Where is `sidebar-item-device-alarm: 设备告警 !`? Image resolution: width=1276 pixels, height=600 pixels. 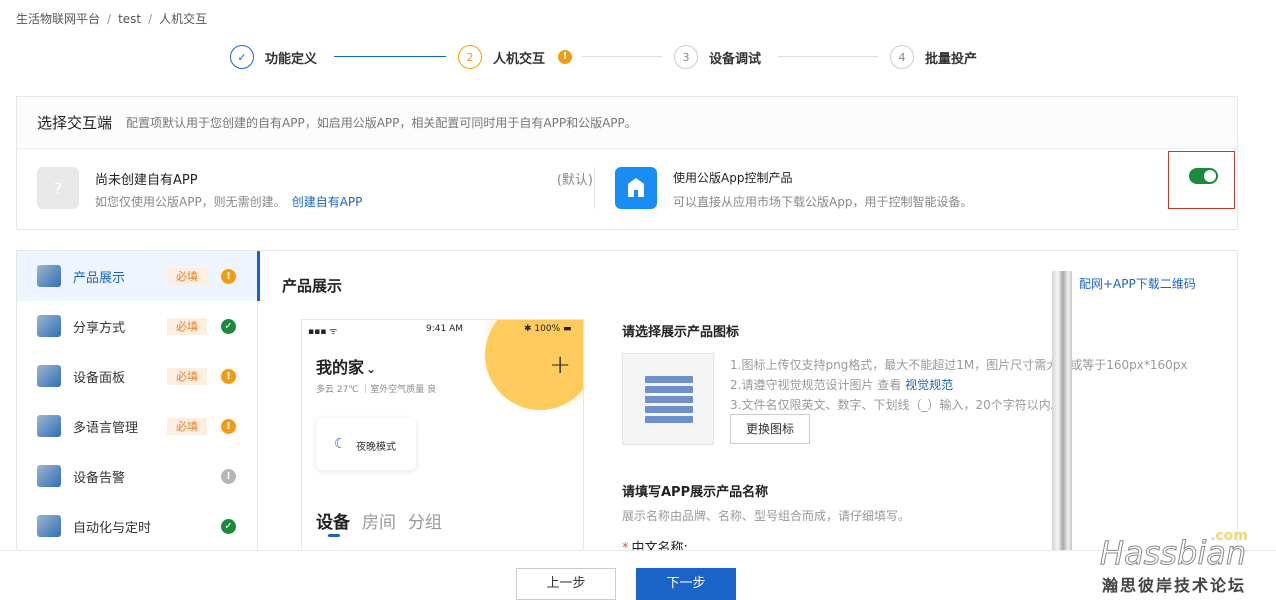
sidebar-item-device-alarm: 设备告警 ! is located at coordinates (137, 476).